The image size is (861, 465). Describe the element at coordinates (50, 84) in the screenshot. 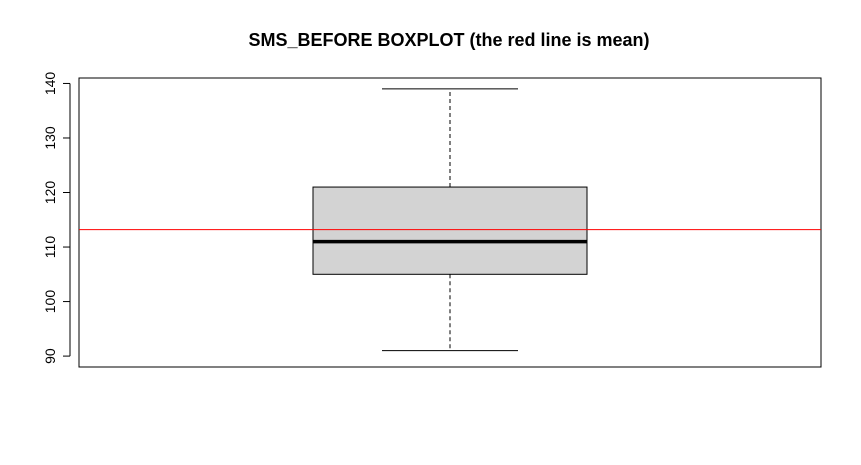

I see `y-tick-label: 140` at that location.